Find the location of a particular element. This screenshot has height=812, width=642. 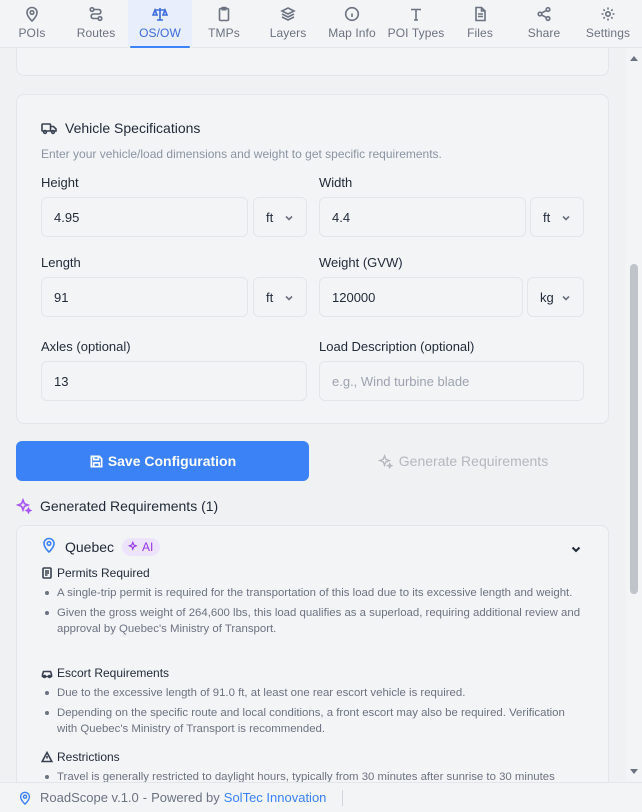

tab-tmps: TMPs is located at coordinates (224, 24).